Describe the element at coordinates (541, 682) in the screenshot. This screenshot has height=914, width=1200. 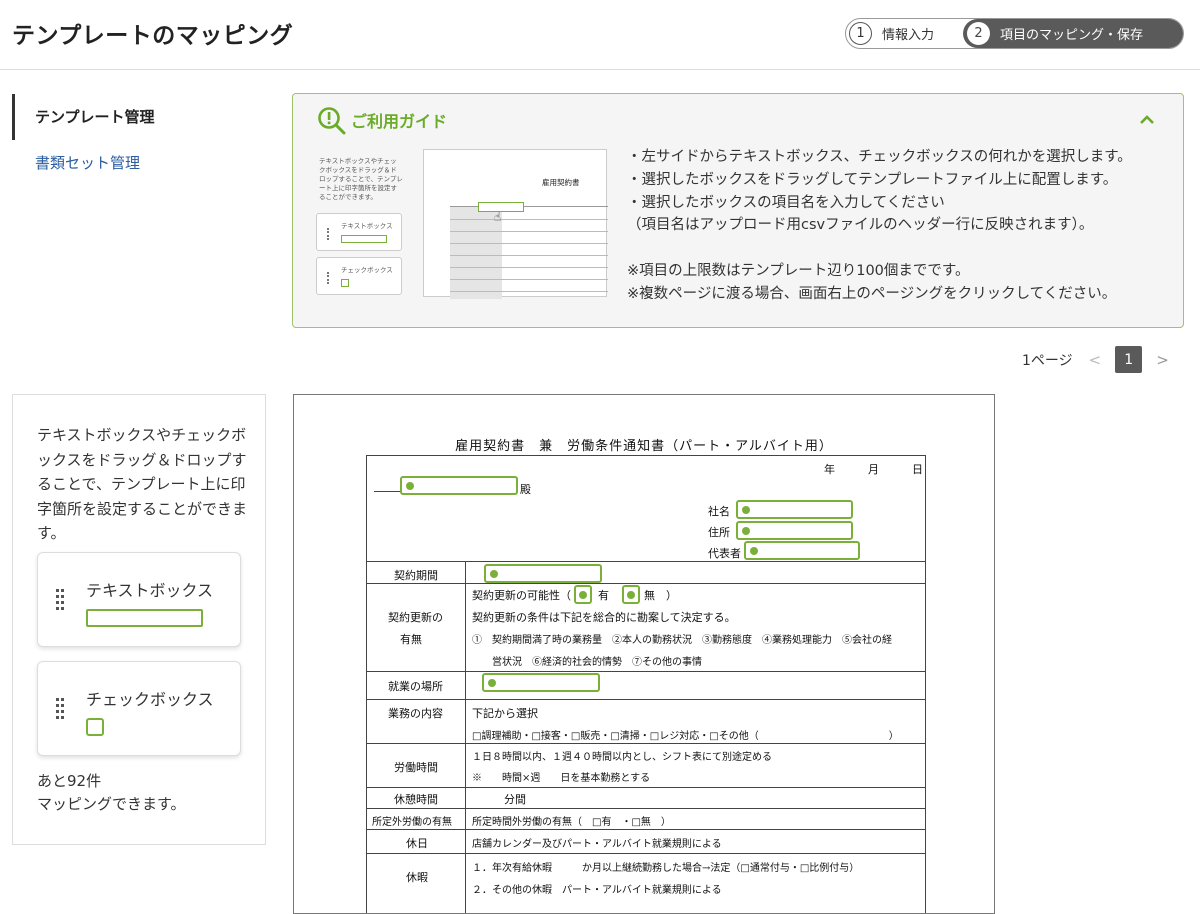
I see `placed-text-box-workplace` at that location.